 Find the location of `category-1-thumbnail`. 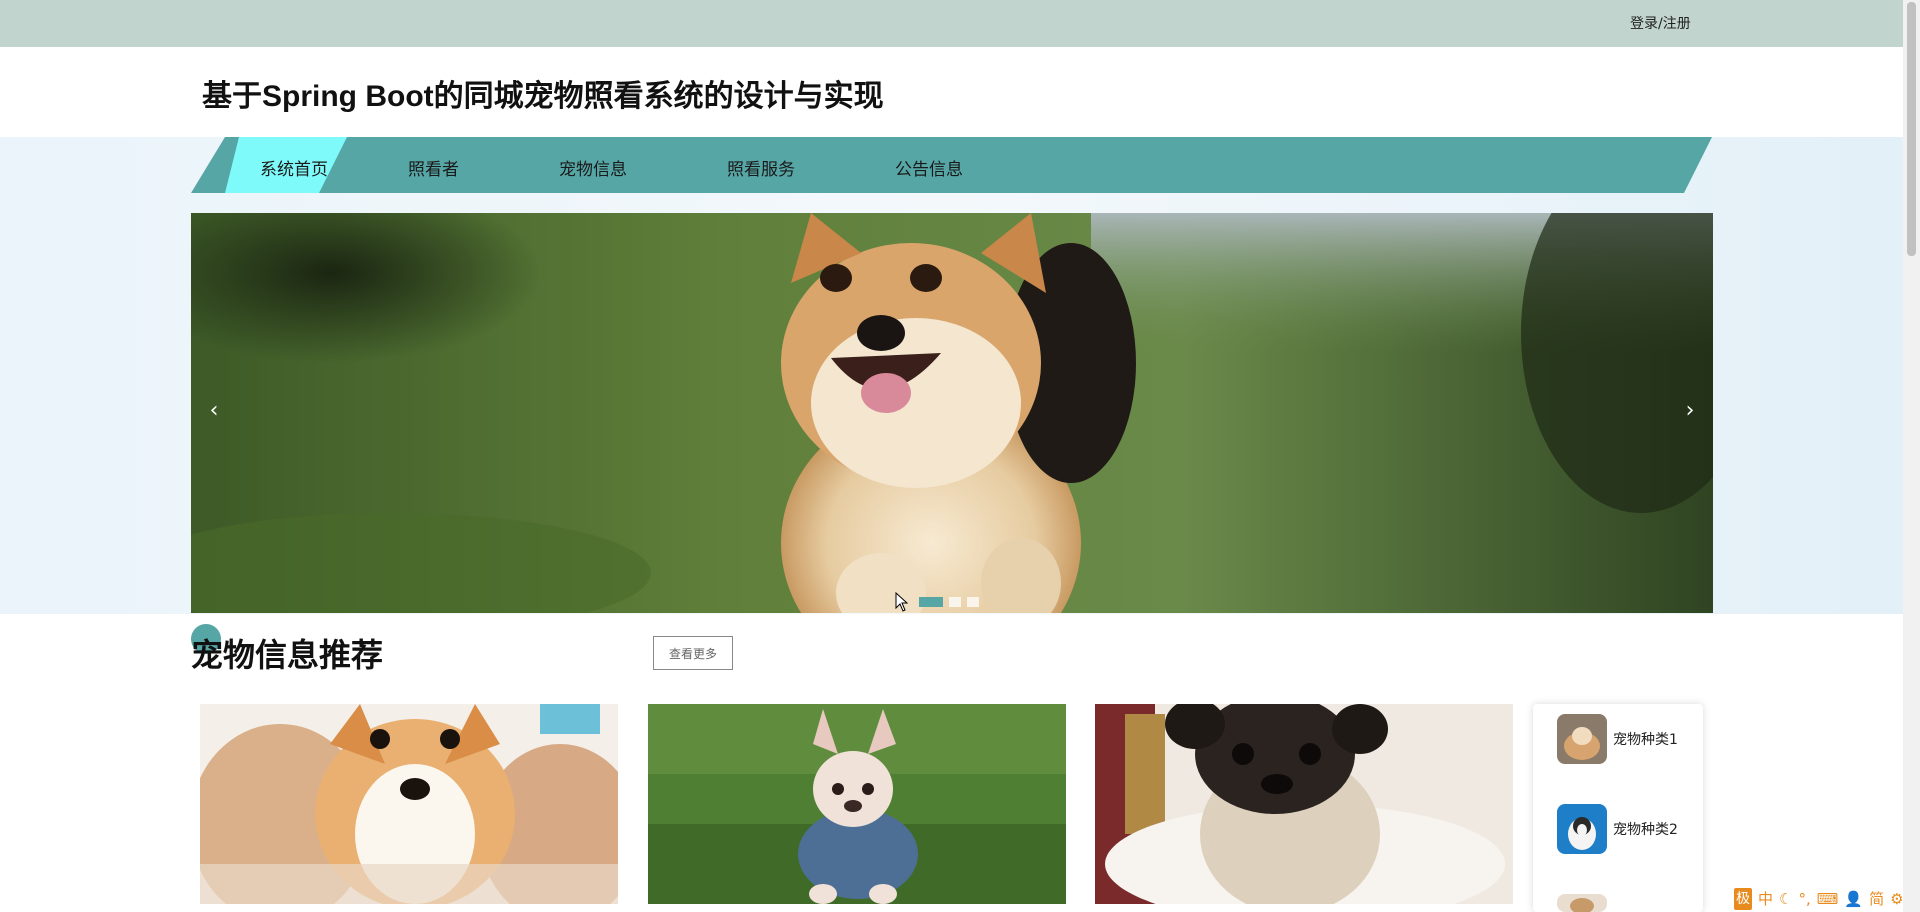

category-1-thumbnail is located at coordinates (1582, 739).